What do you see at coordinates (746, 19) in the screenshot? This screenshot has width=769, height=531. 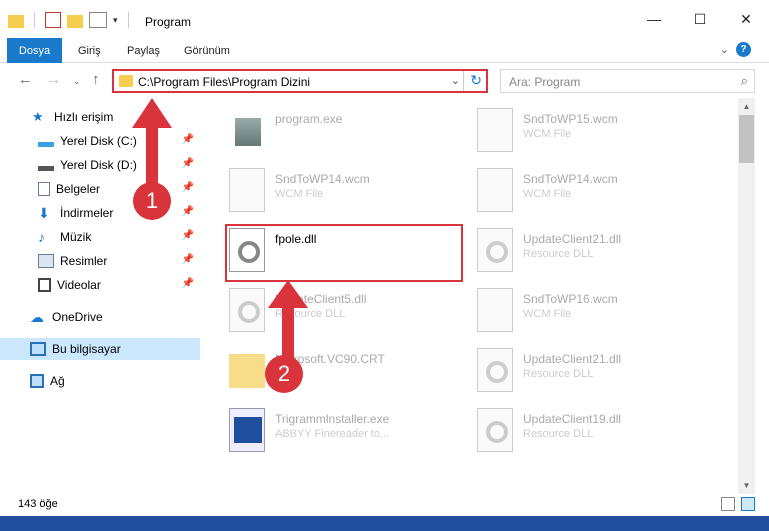 I see `close-button: ✕` at bounding box center [746, 19].